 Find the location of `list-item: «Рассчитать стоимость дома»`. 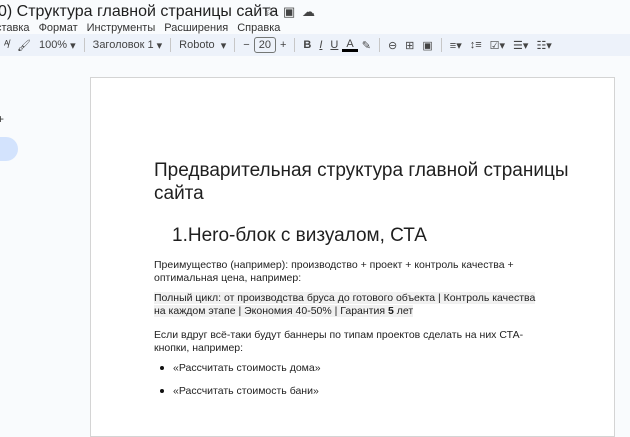

list-item: «Рассчитать стоимость дома» is located at coordinates (240, 368).